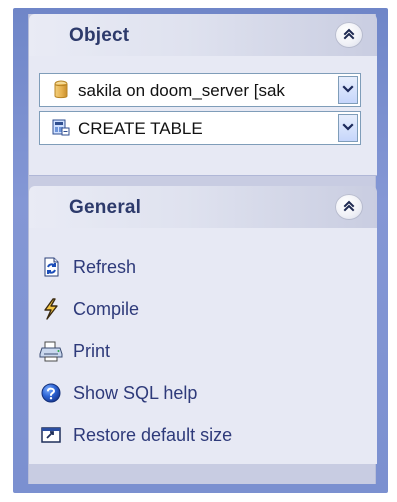  I want to click on collapse-object-panel-button, so click(349, 35).